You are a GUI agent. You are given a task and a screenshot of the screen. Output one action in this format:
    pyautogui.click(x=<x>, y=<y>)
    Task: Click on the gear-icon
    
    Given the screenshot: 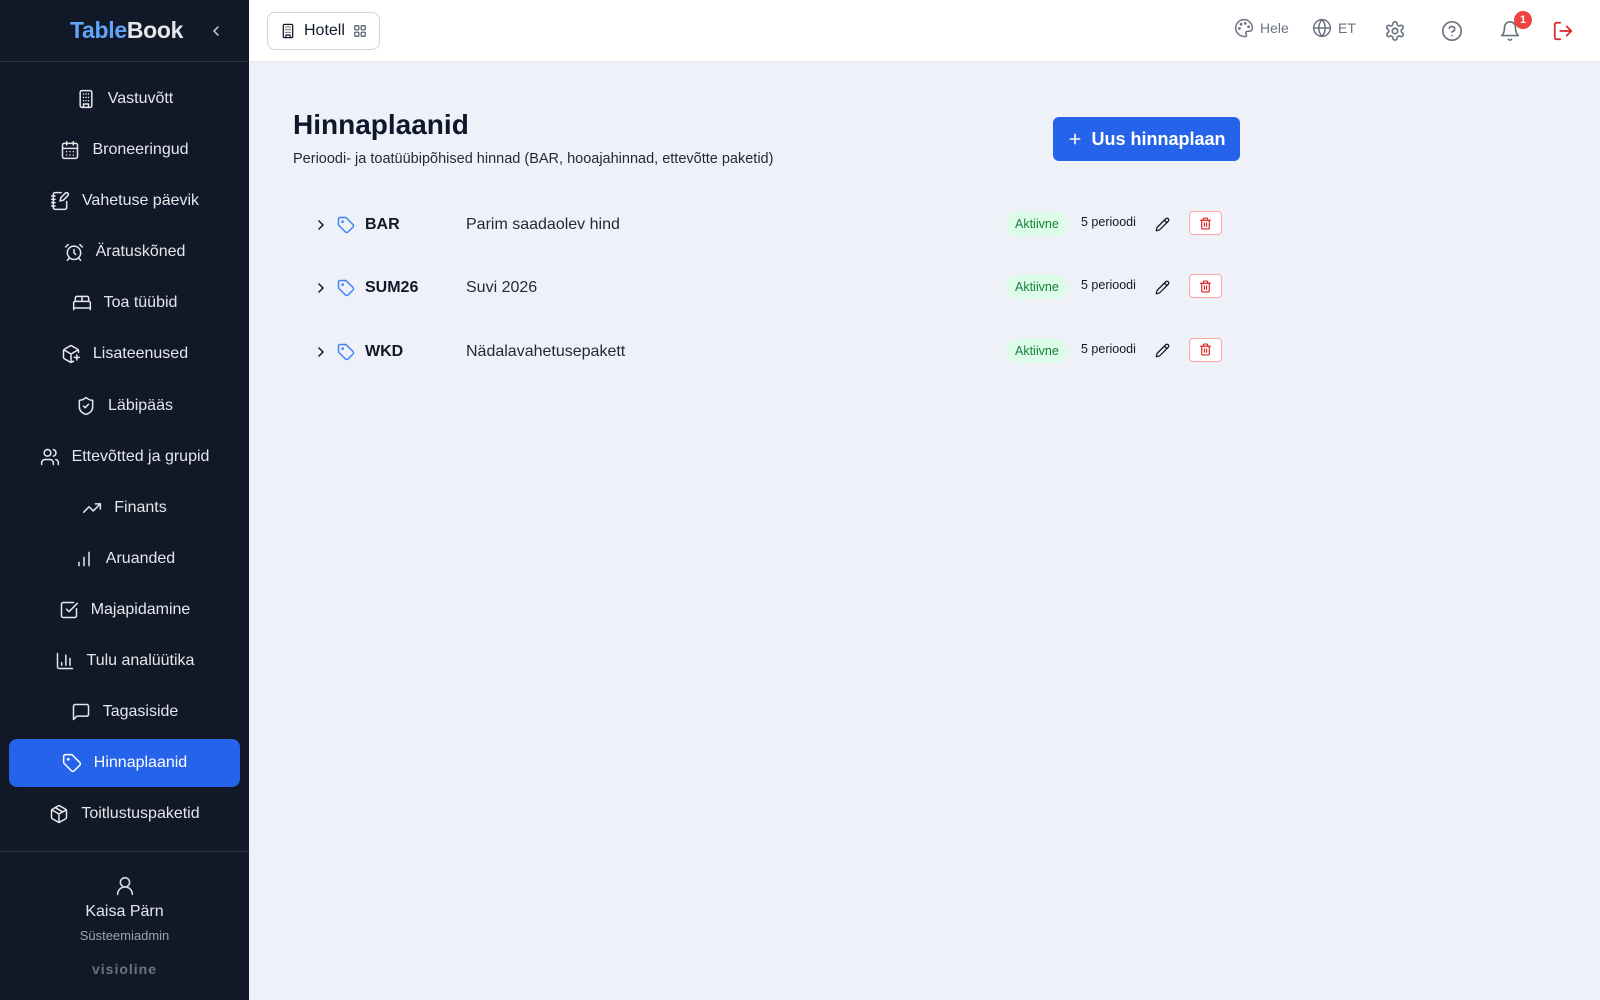 What is the action you would take?
    pyautogui.click(x=1395, y=31)
    